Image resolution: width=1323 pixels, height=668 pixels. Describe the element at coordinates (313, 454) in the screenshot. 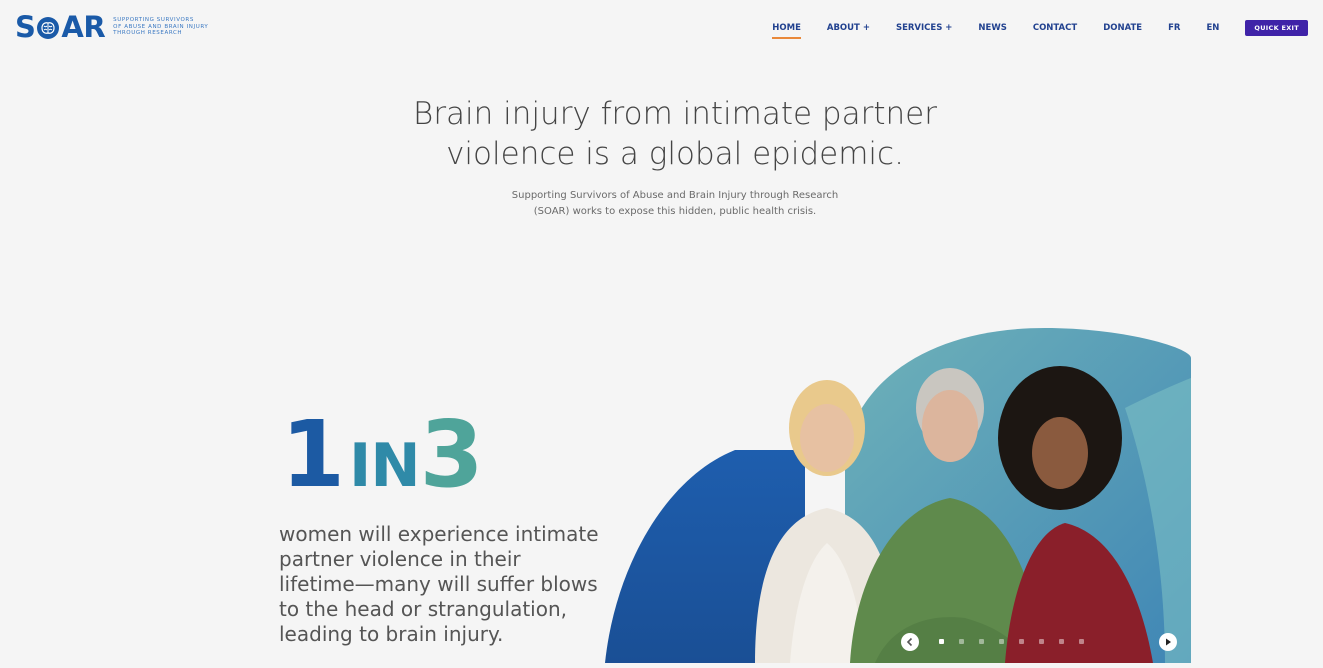

I see `statistic-one: 1` at that location.